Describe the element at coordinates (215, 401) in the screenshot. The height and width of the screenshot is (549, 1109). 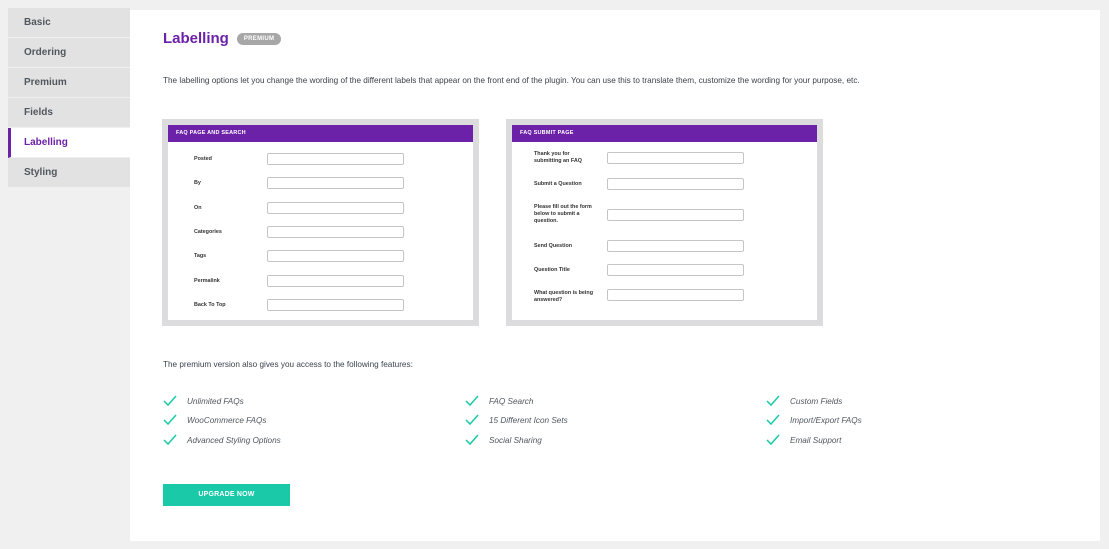
I see `feature-label: Unlimited FAQs` at that location.